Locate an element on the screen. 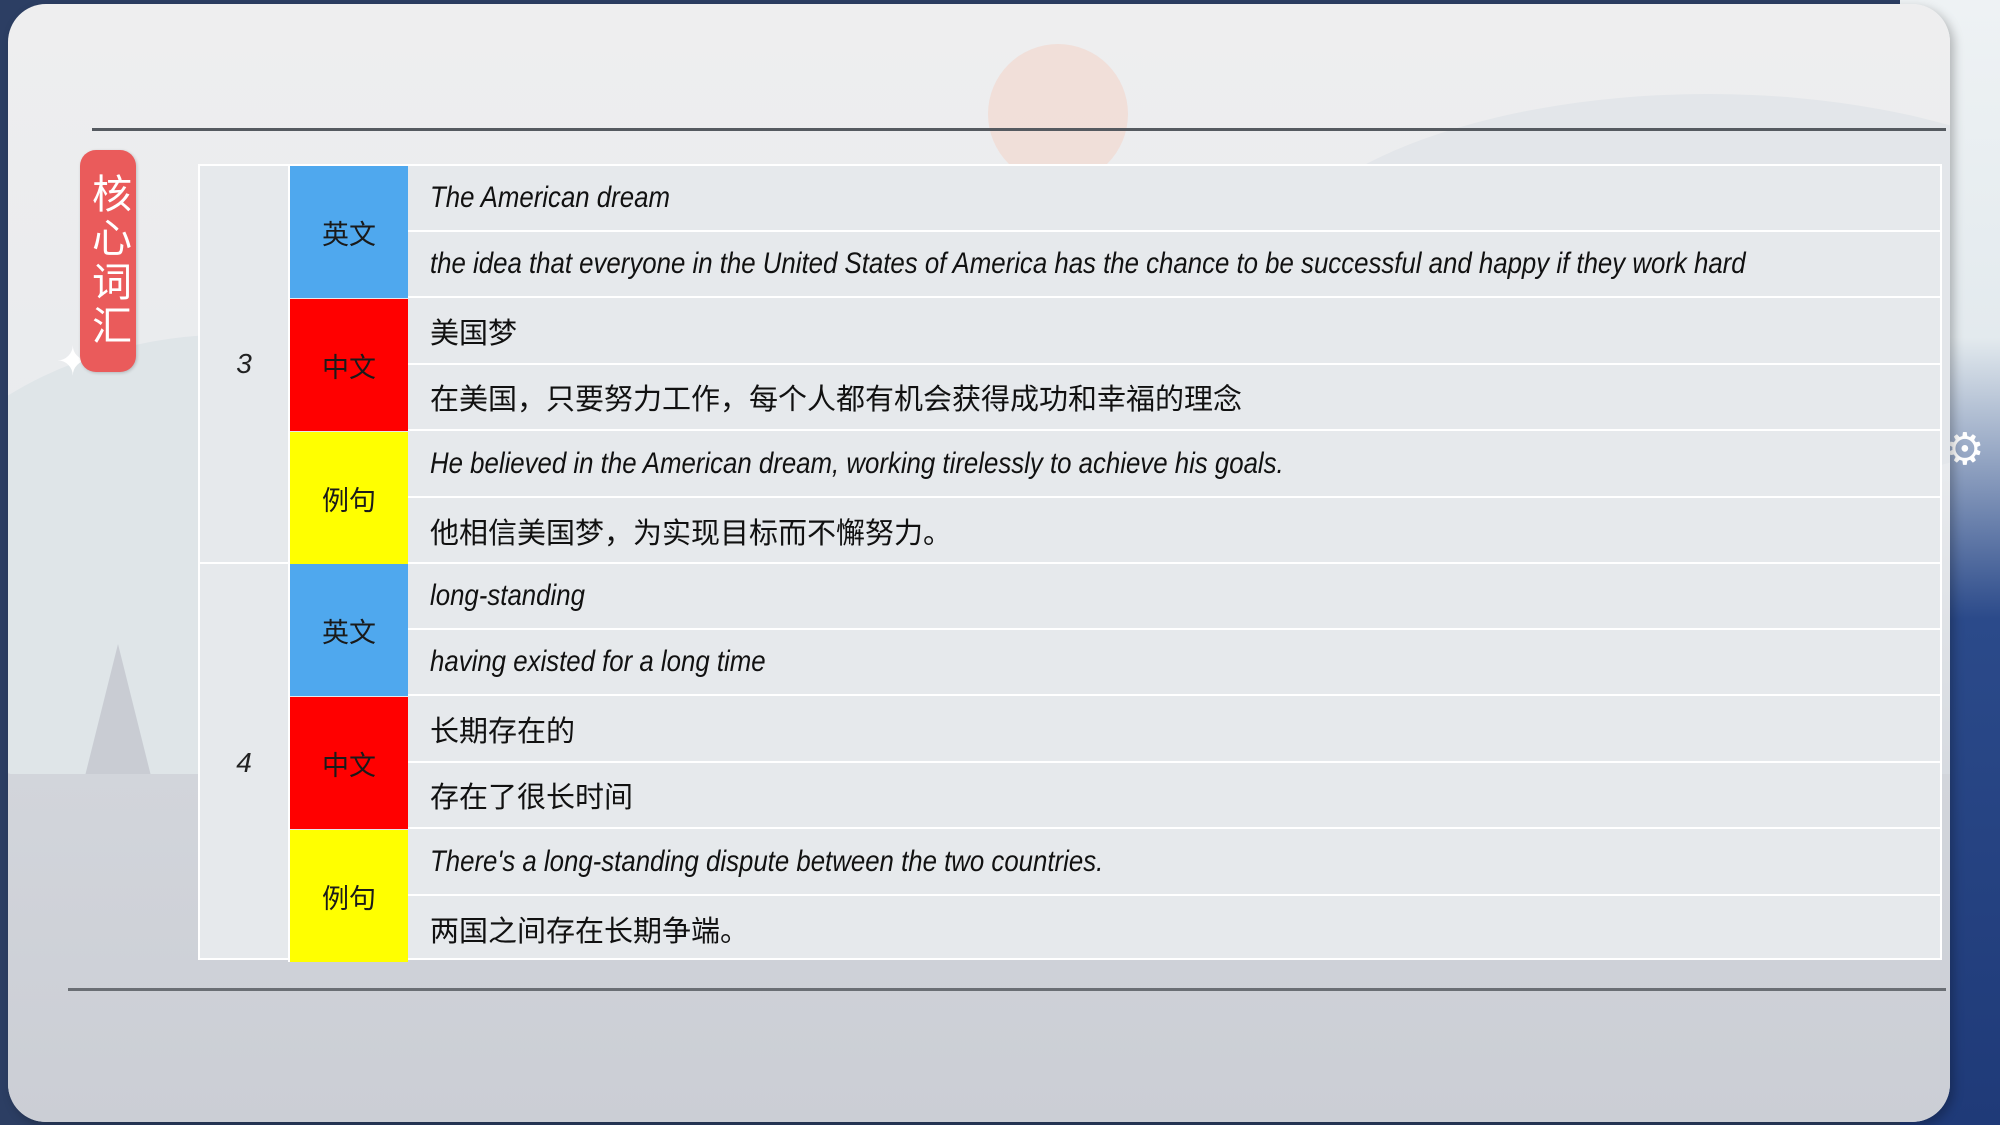 The height and width of the screenshot is (1125, 2000). chinese-term: 美国梦 is located at coordinates (1175, 332).